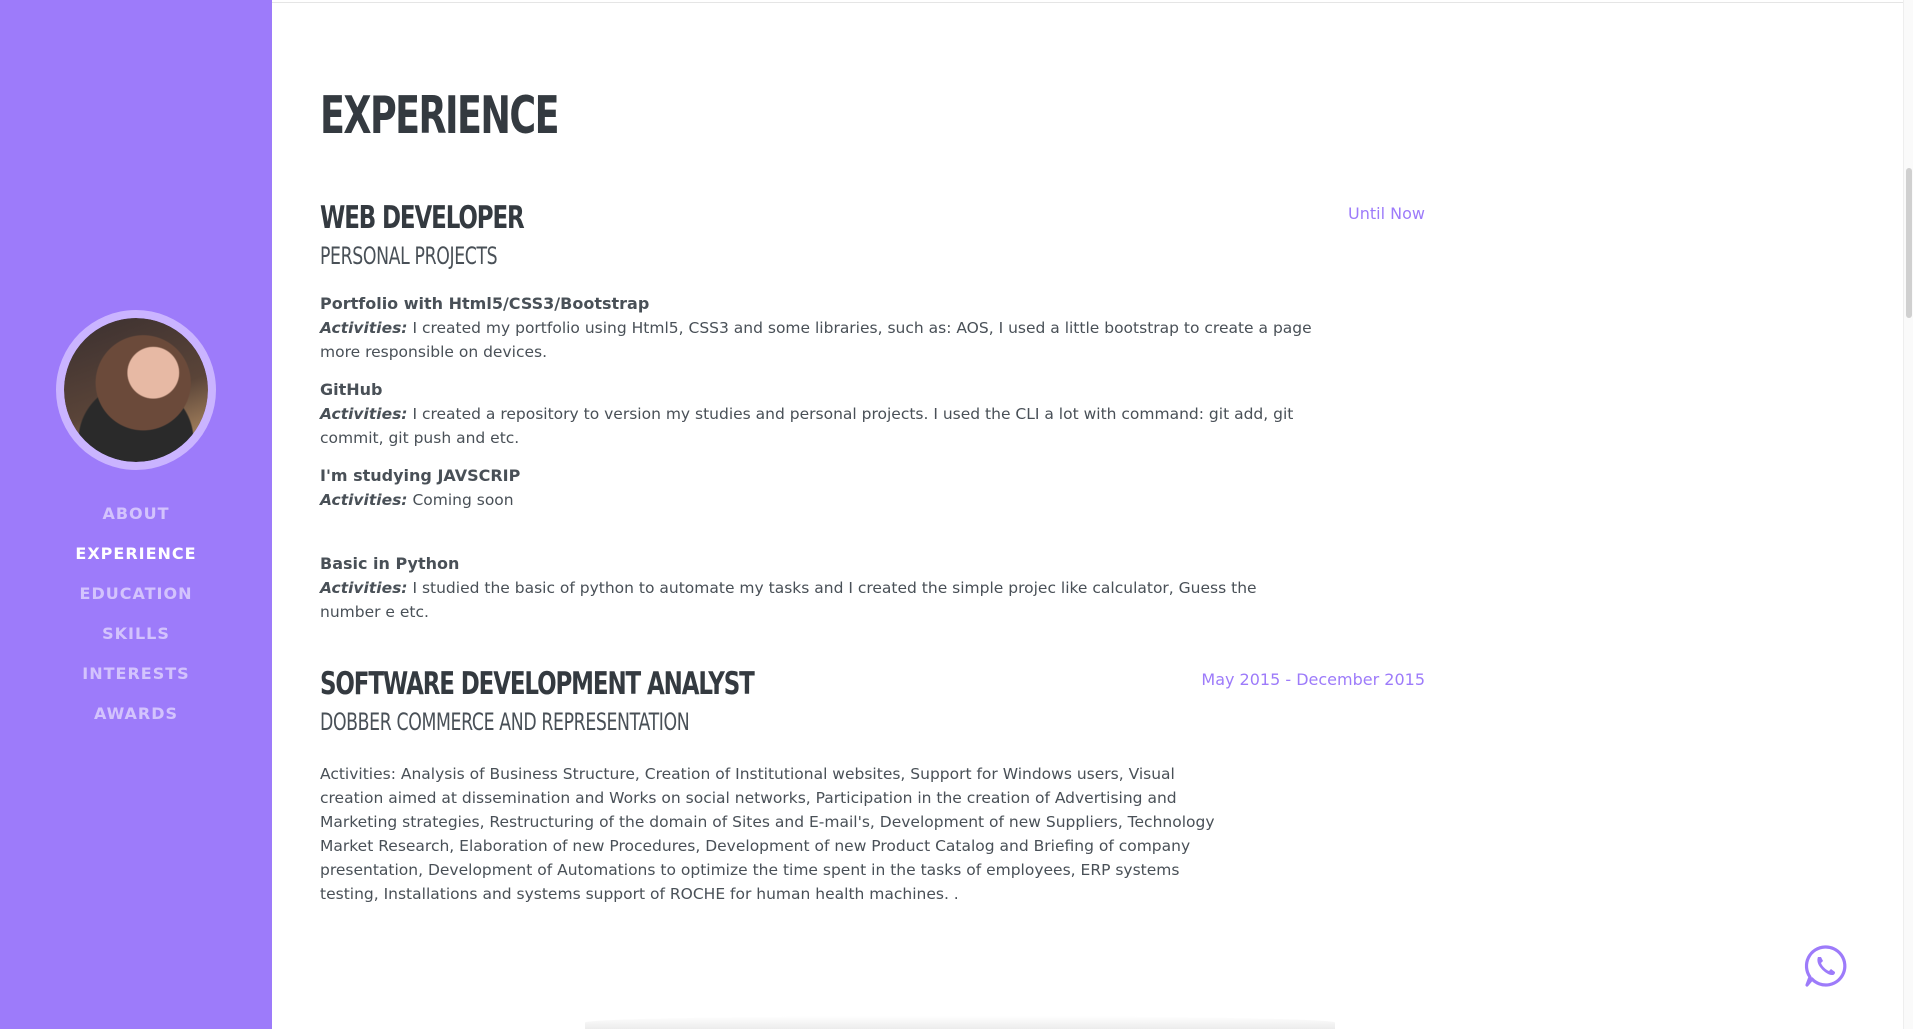 The image size is (1913, 1029). I want to click on job-date: Until Now, so click(1386, 213).